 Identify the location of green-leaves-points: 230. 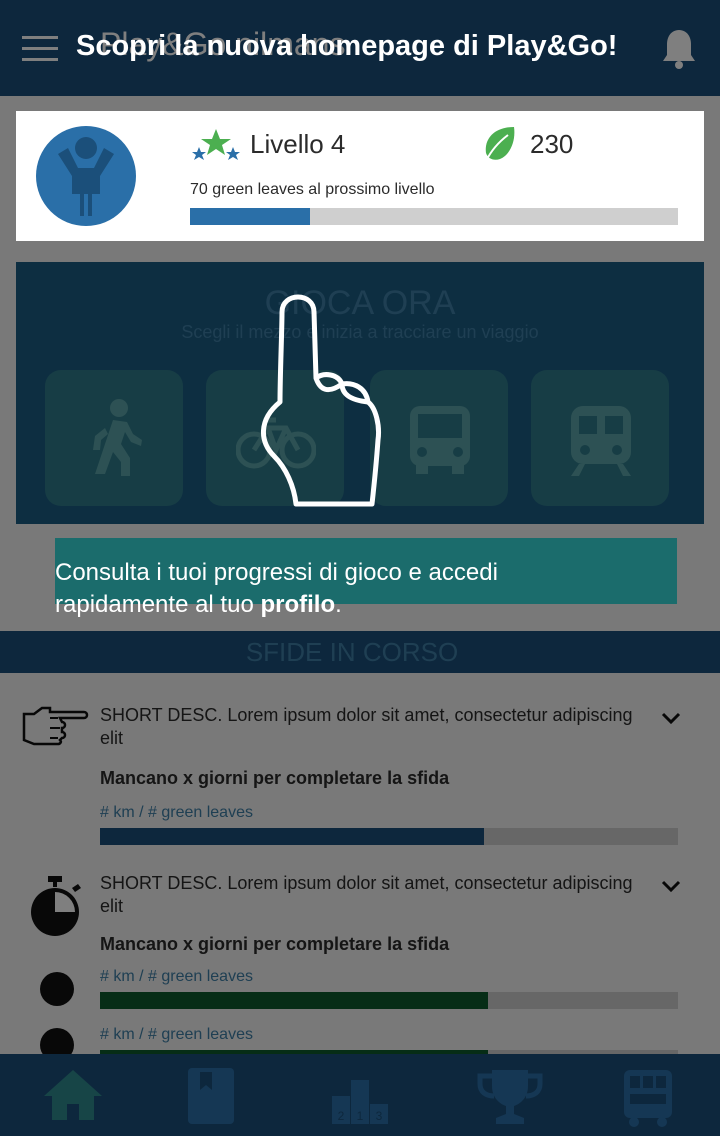
(552, 144).